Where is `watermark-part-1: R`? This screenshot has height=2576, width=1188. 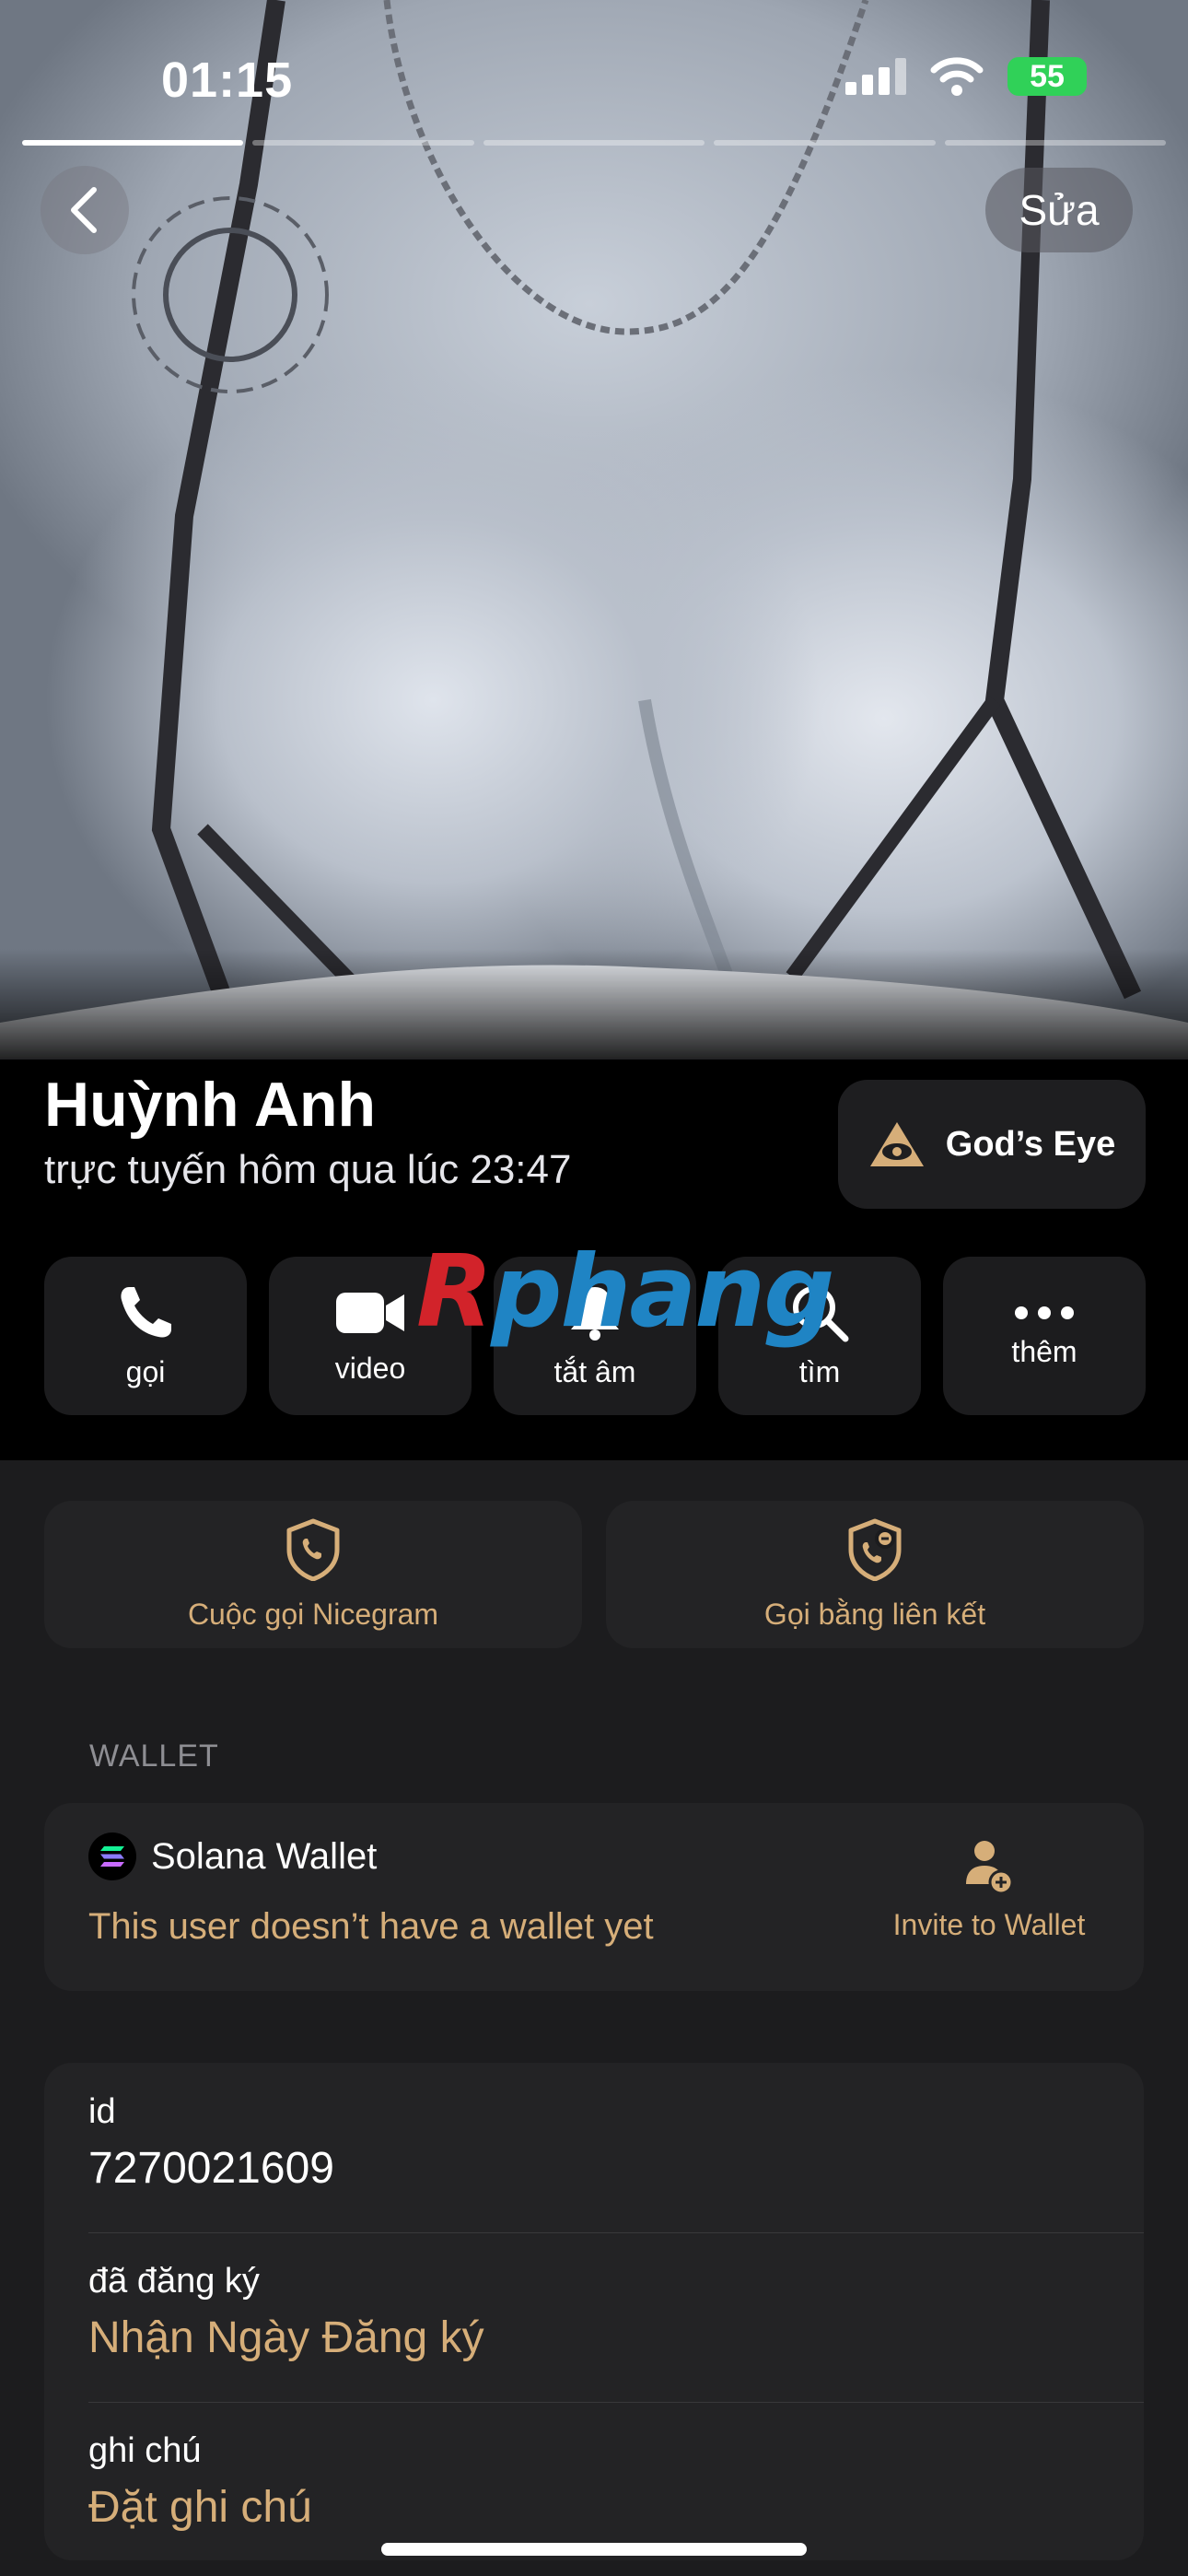
watermark-part-1: R is located at coordinates (454, 1292).